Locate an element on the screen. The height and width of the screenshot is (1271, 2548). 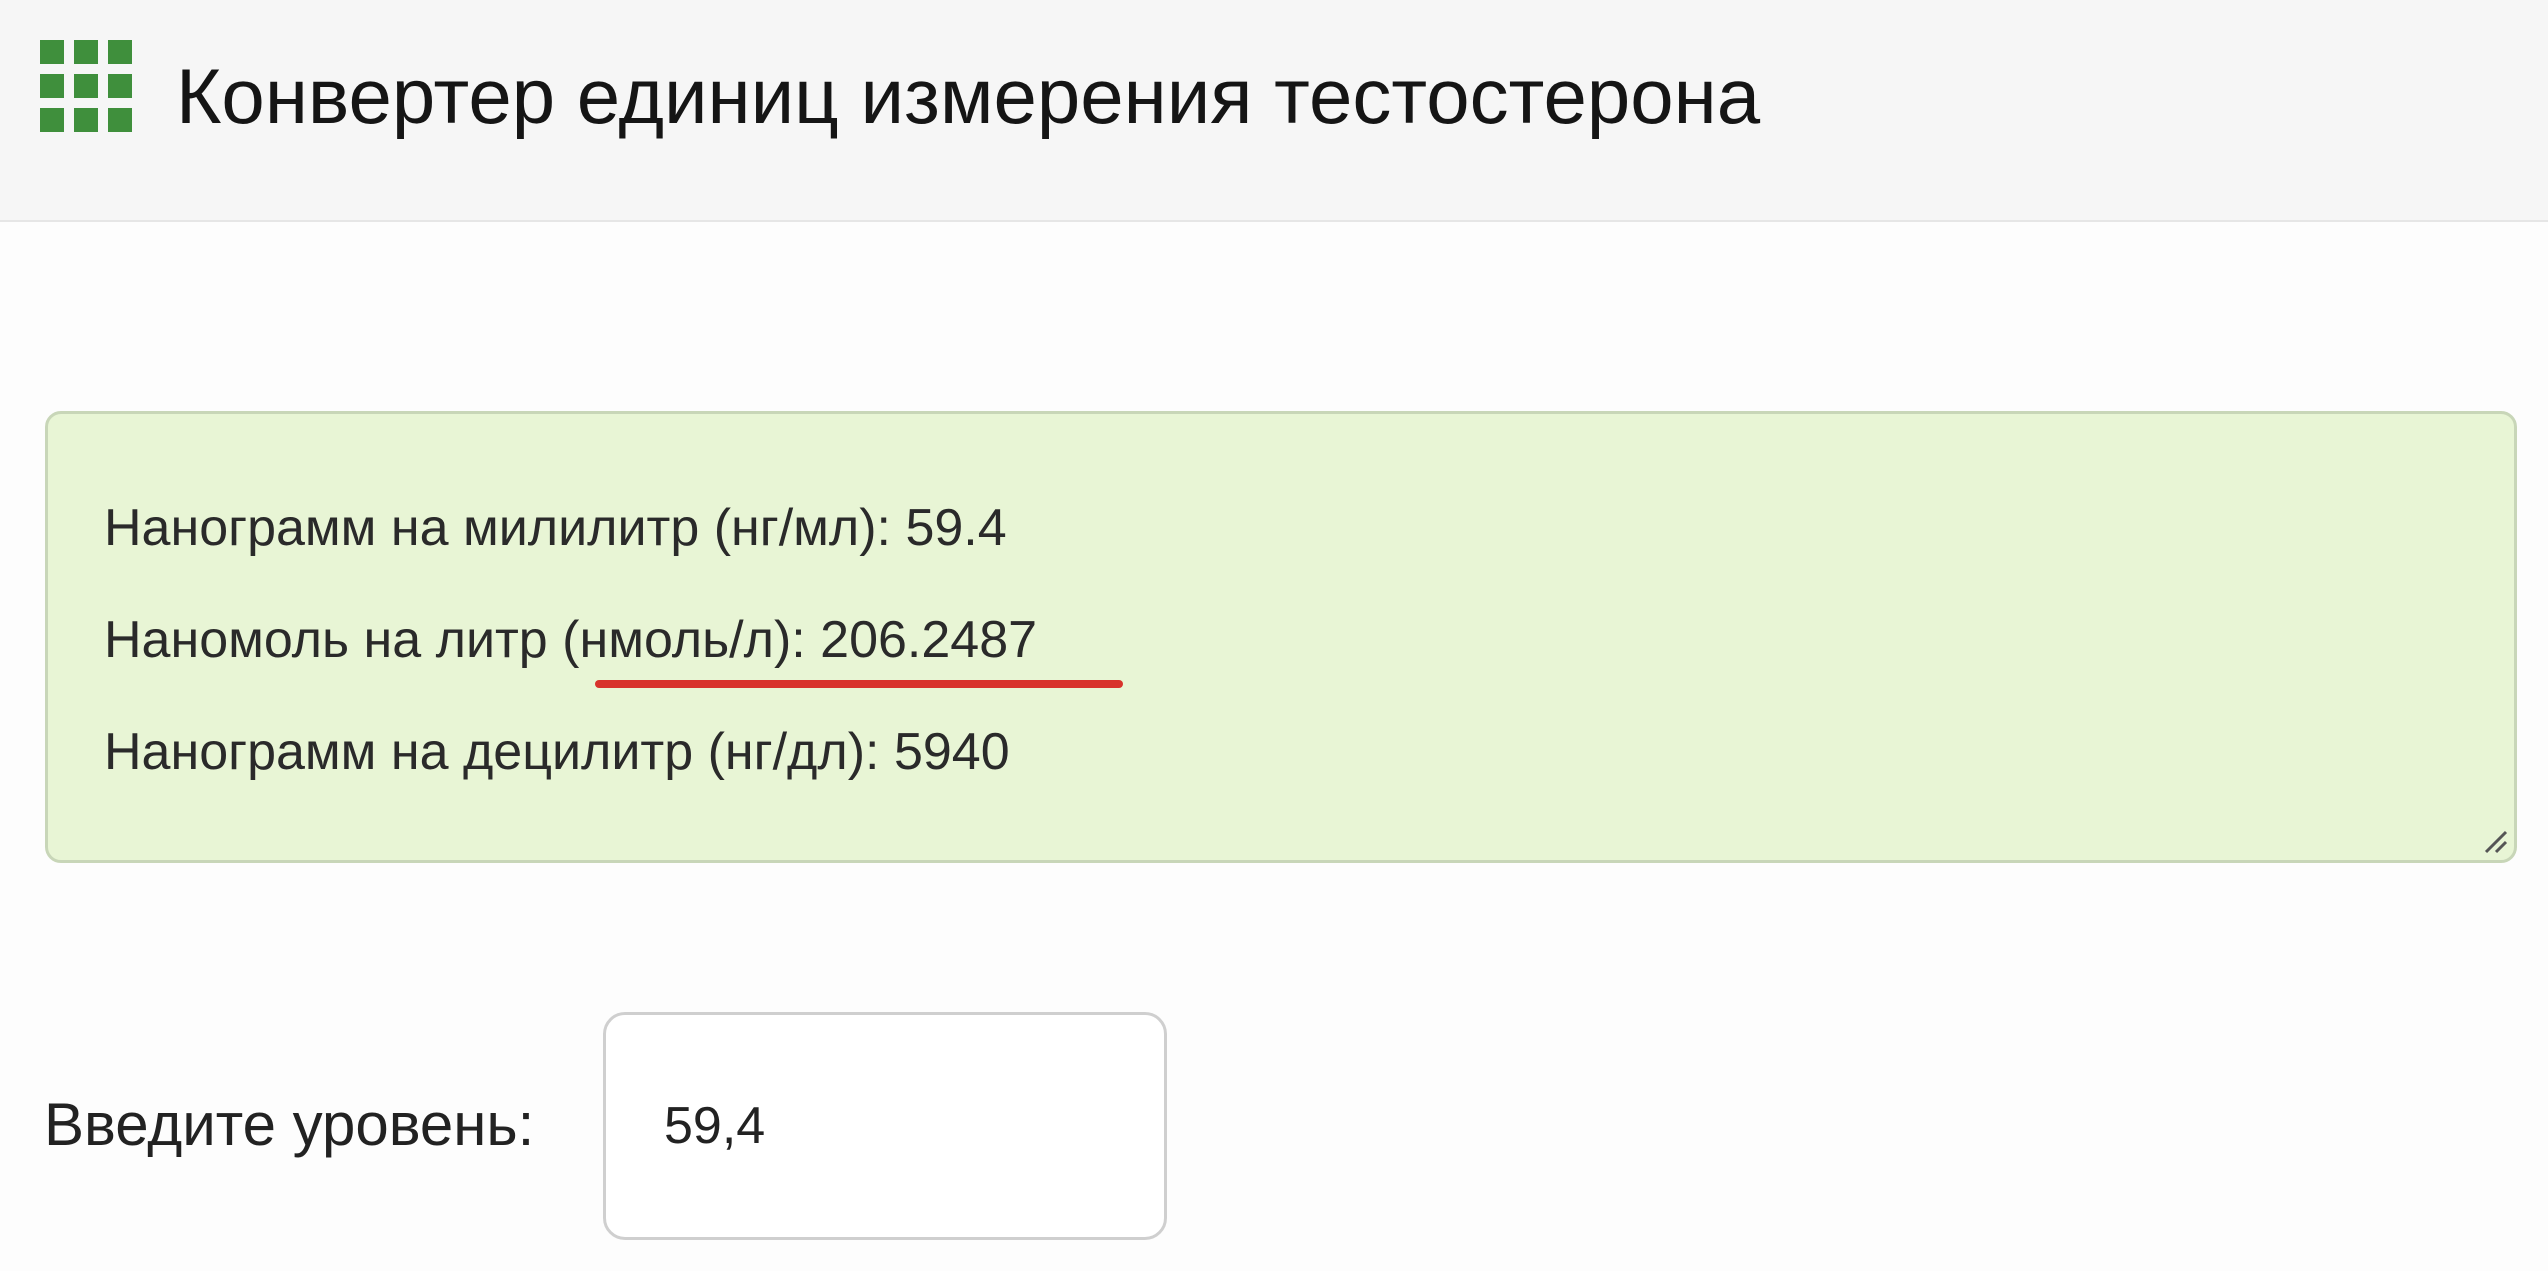
level-input is located at coordinates (885, 1126).